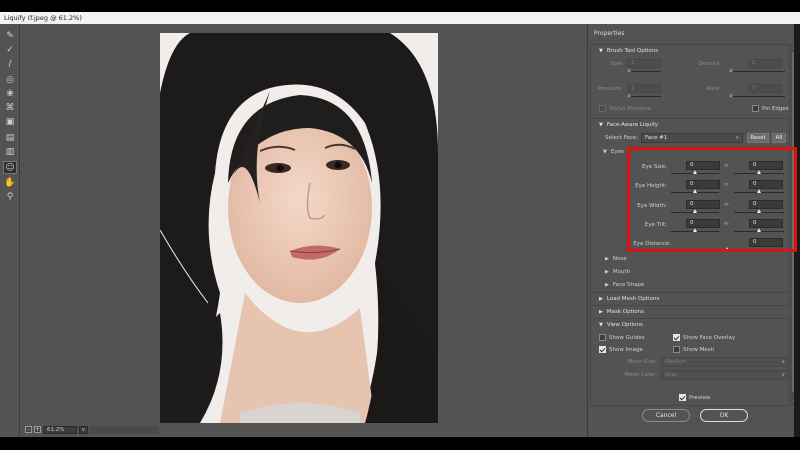 The height and width of the screenshot is (450, 800). I want to click on rate-field: 0, so click(765, 88).